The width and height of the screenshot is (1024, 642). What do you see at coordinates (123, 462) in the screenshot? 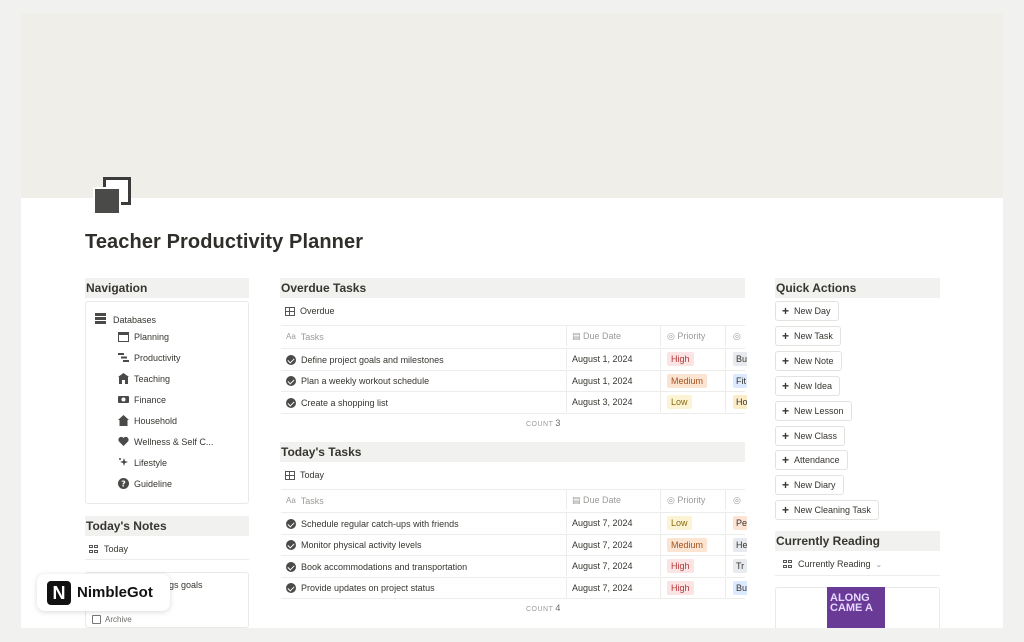
I see `sparkles-icon` at bounding box center [123, 462].